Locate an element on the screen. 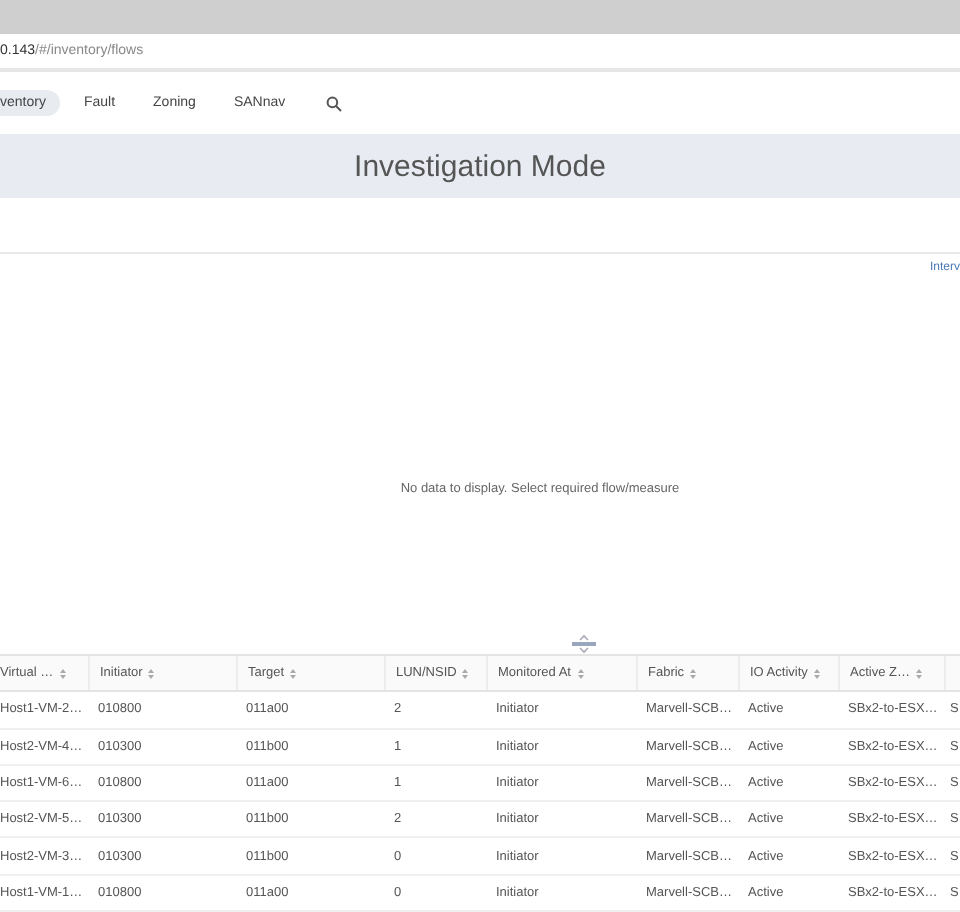 The height and width of the screenshot is (912, 960). search-icon is located at coordinates (333, 103).